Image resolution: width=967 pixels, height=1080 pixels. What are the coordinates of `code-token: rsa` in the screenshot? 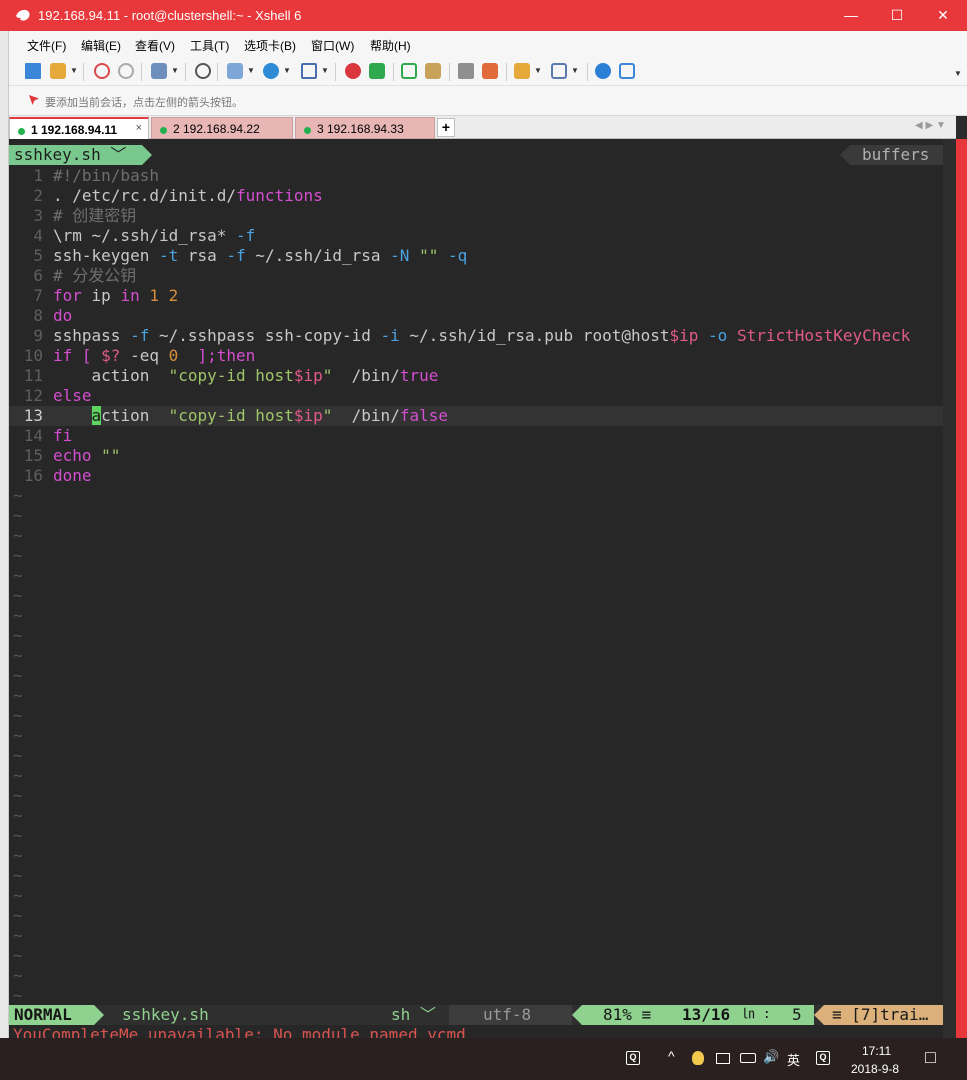 It's located at (202, 255).